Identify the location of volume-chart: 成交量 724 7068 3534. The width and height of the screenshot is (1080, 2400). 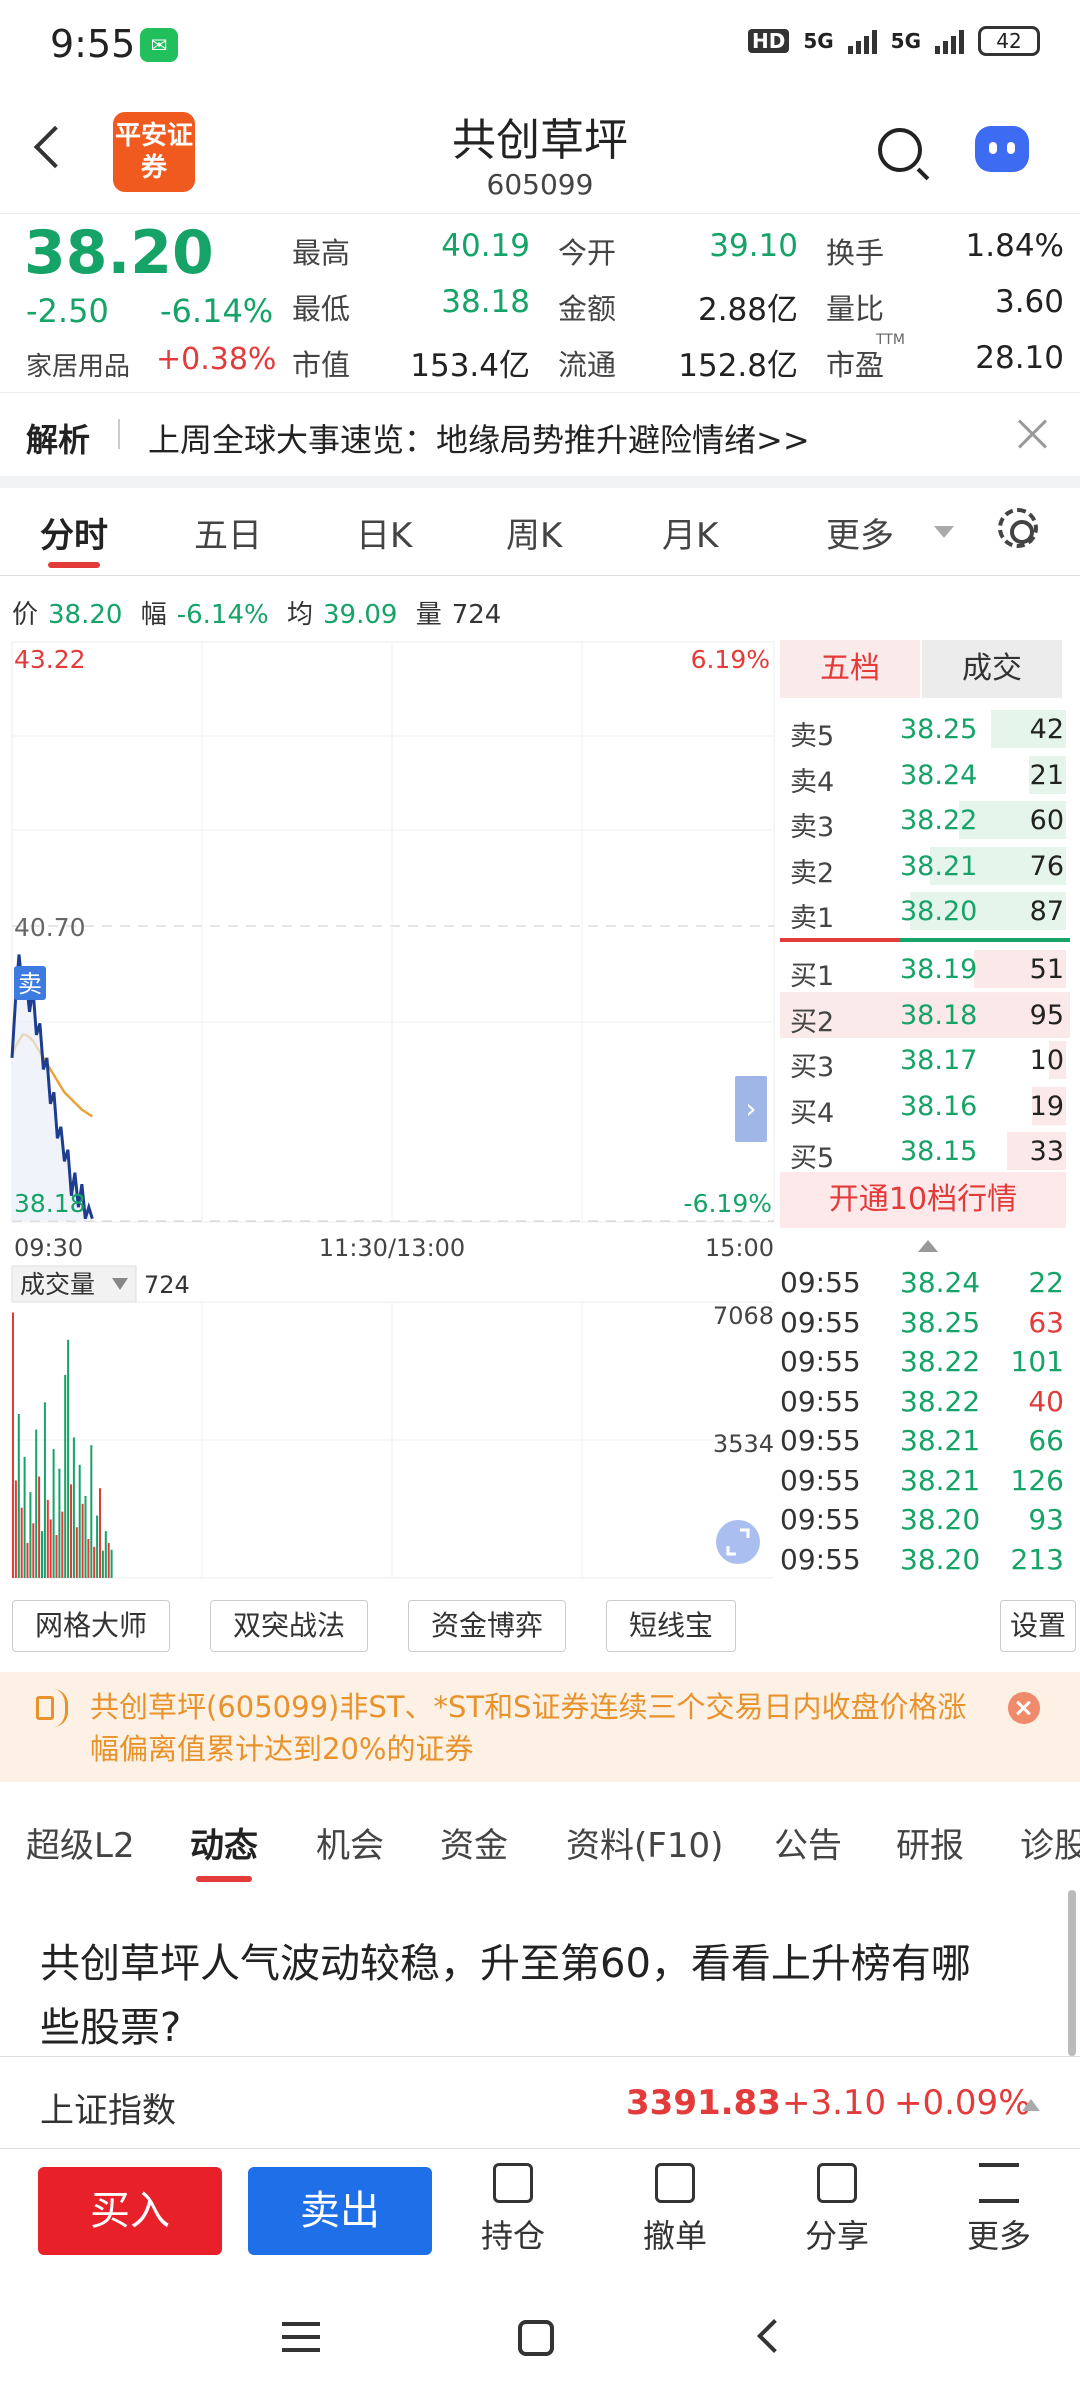
(390, 1421).